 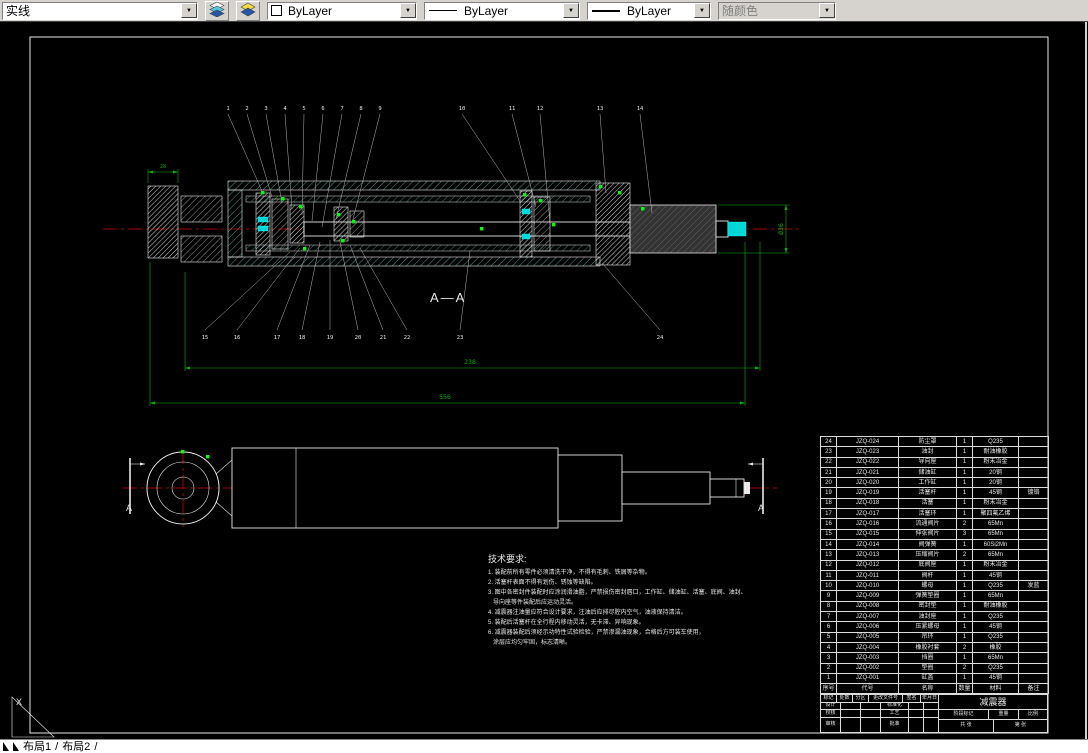 What do you see at coordinates (1004, 715) in the screenshot?
I see `tb-weight: 重量` at bounding box center [1004, 715].